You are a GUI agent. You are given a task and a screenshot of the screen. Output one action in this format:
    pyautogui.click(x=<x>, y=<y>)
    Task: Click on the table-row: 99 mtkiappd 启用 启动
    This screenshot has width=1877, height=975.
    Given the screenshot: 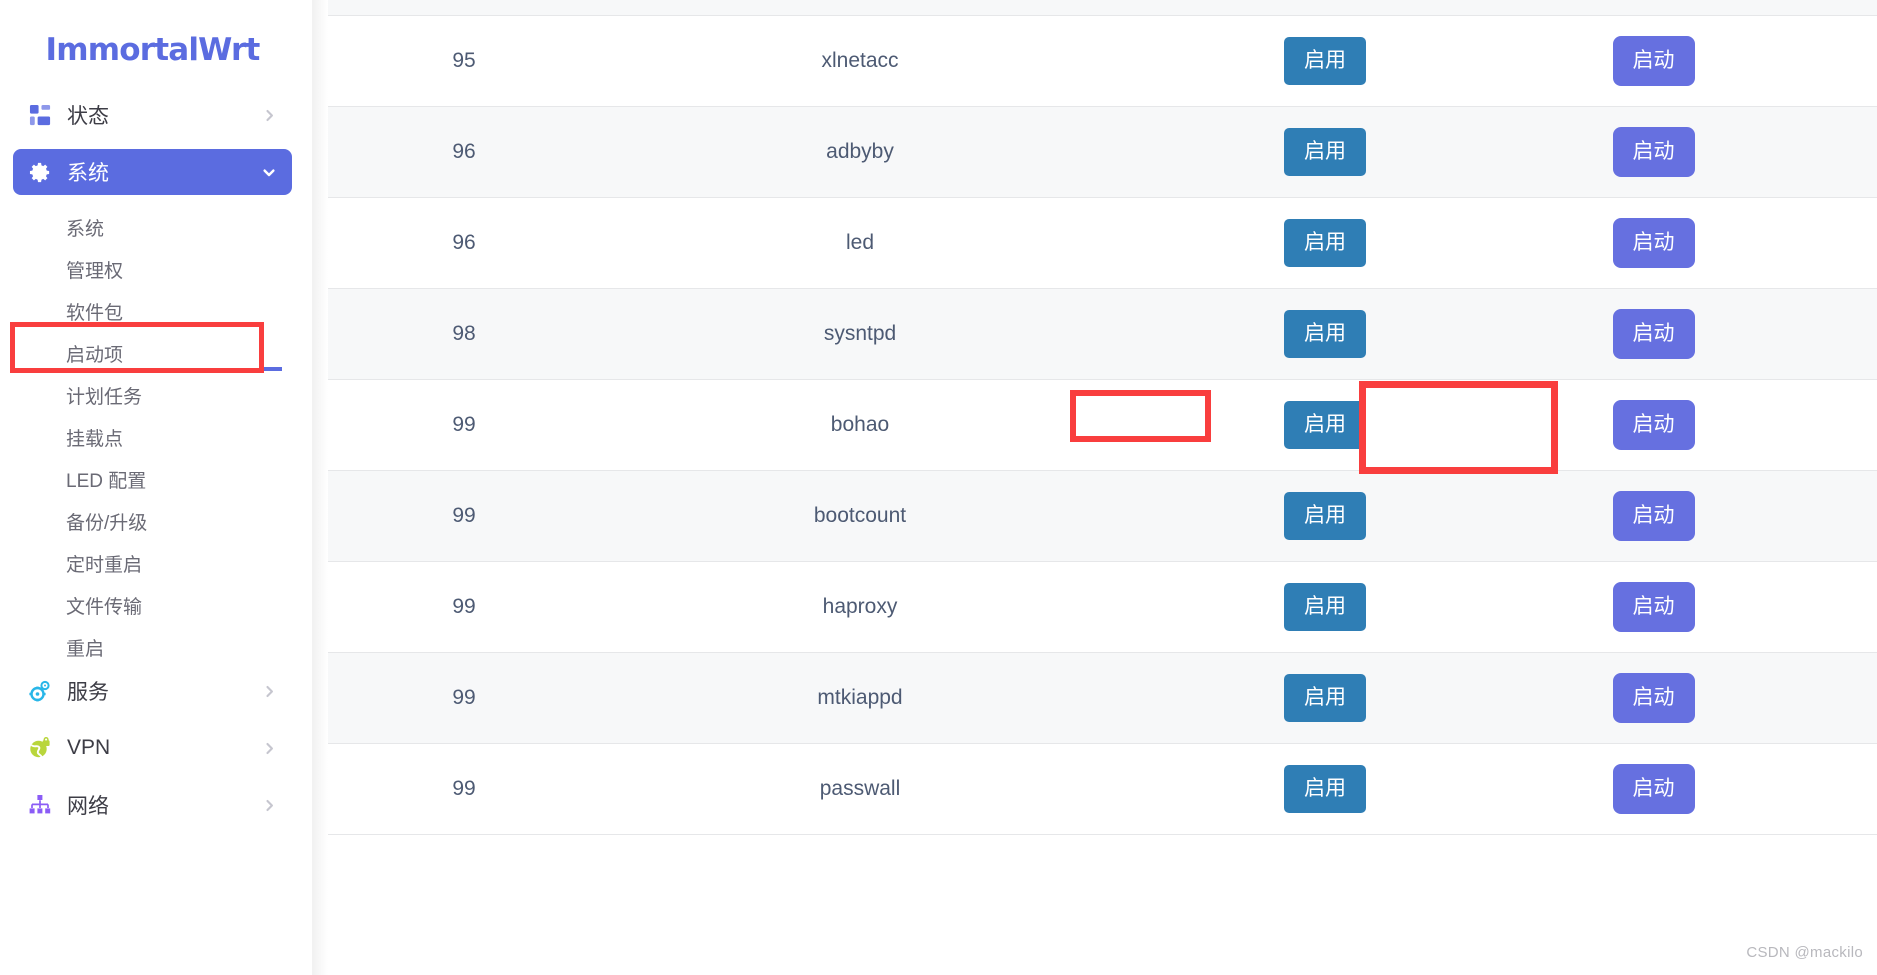 What is the action you would take?
    pyautogui.click(x=1102, y=698)
    